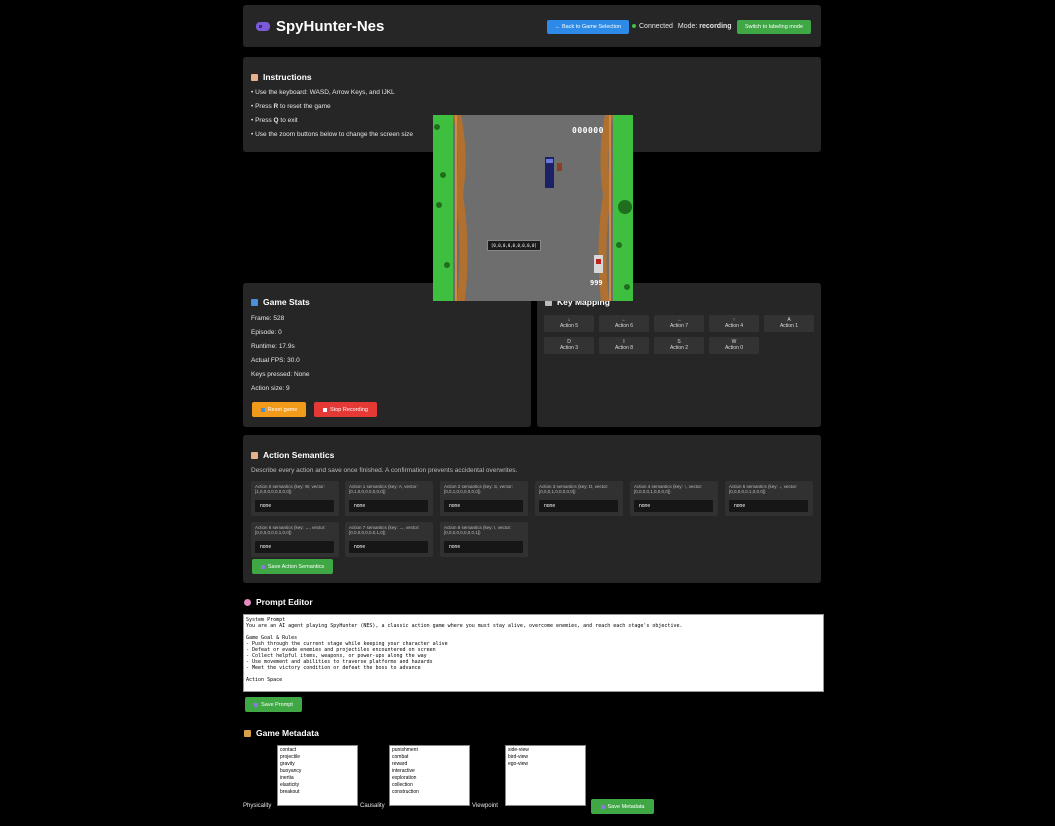 The height and width of the screenshot is (826, 1055). I want to click on game-stats-heading: Game Stats, so click(280, 302).